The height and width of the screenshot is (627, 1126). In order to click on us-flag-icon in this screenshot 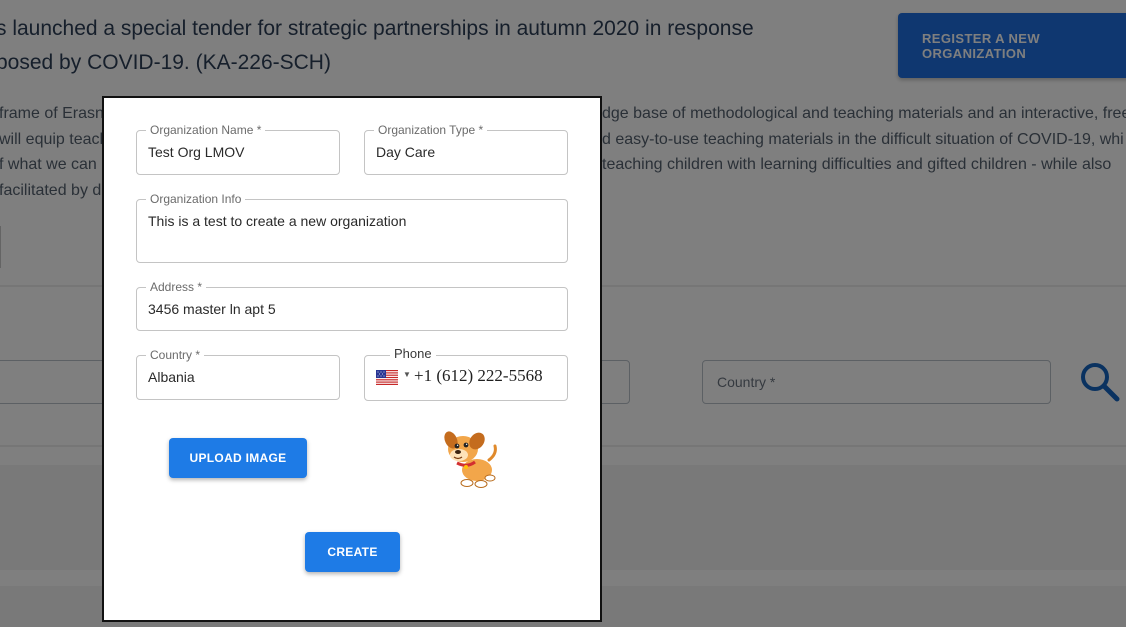, I will do `click(387, 377)`.